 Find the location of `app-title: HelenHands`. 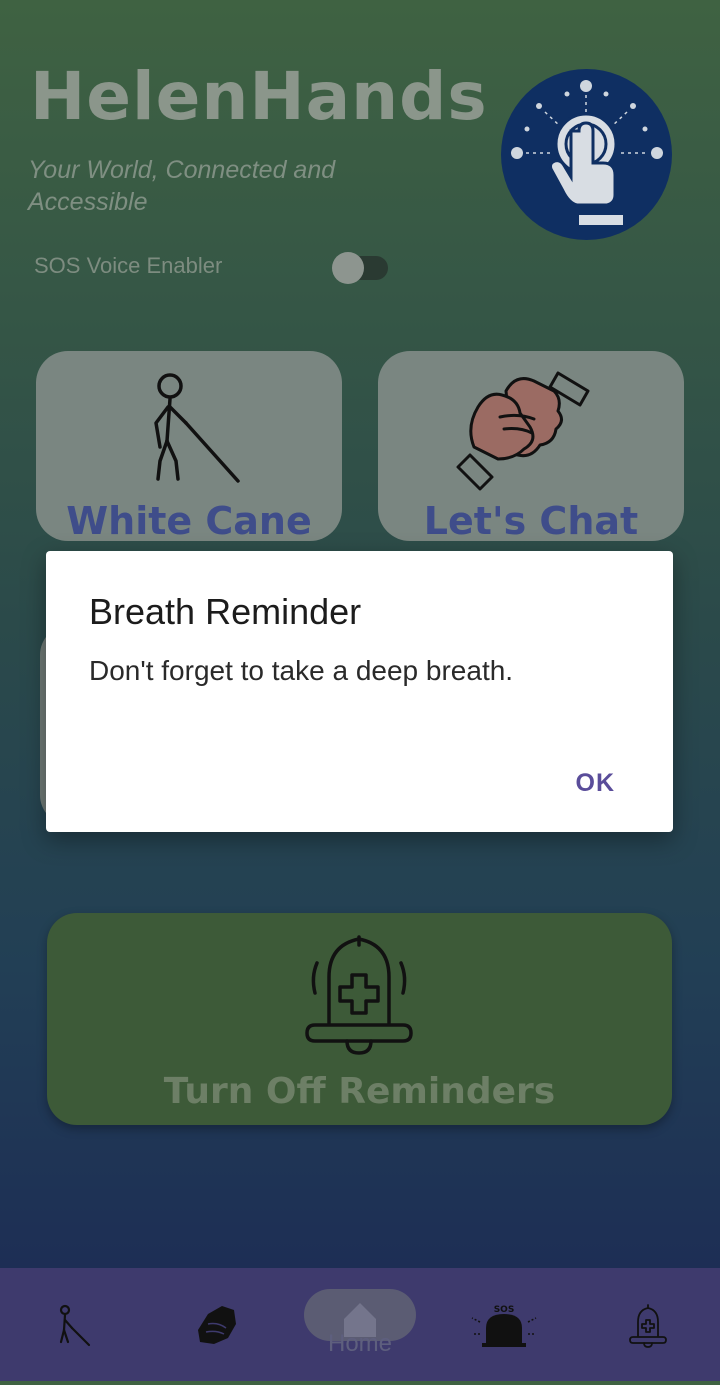

app-title: HelenHands is located at coordinates (259, 96).